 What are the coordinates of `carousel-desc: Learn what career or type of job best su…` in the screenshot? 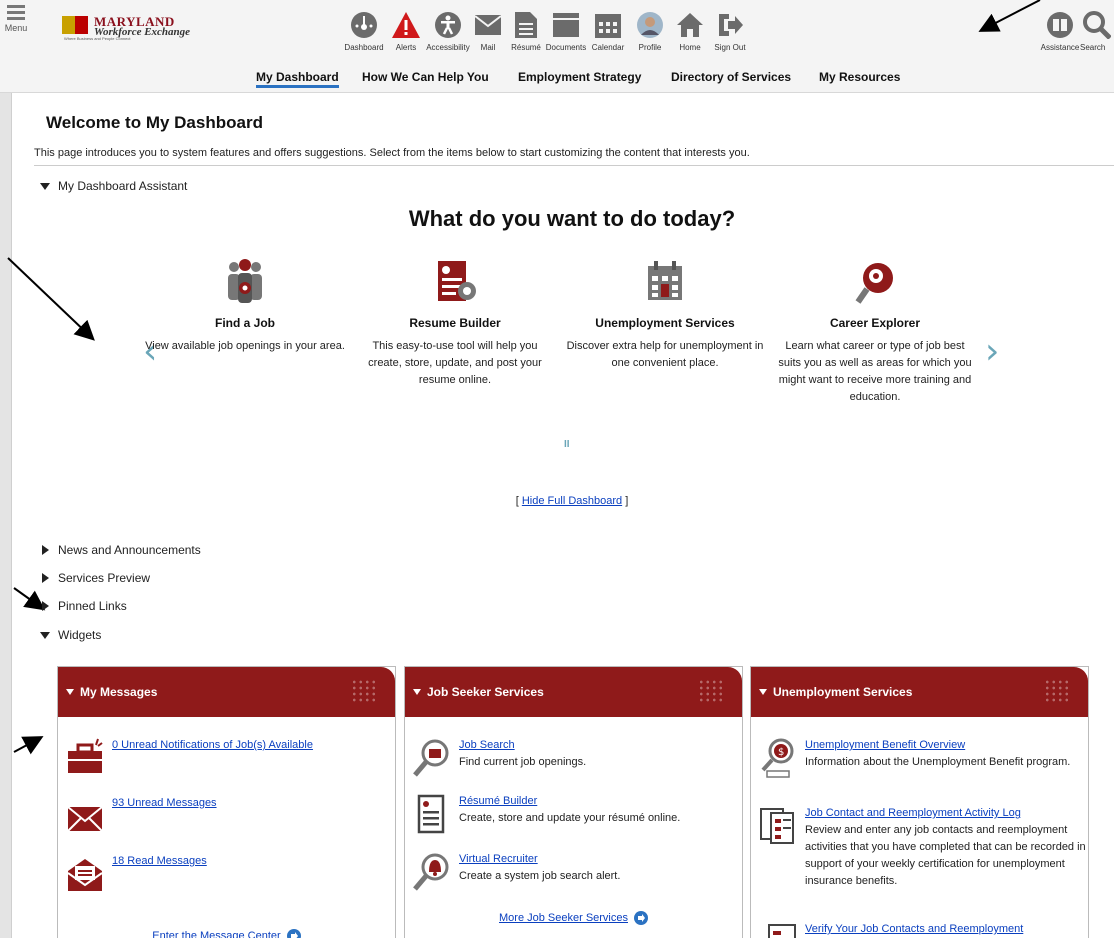 It's located at (875, 371).